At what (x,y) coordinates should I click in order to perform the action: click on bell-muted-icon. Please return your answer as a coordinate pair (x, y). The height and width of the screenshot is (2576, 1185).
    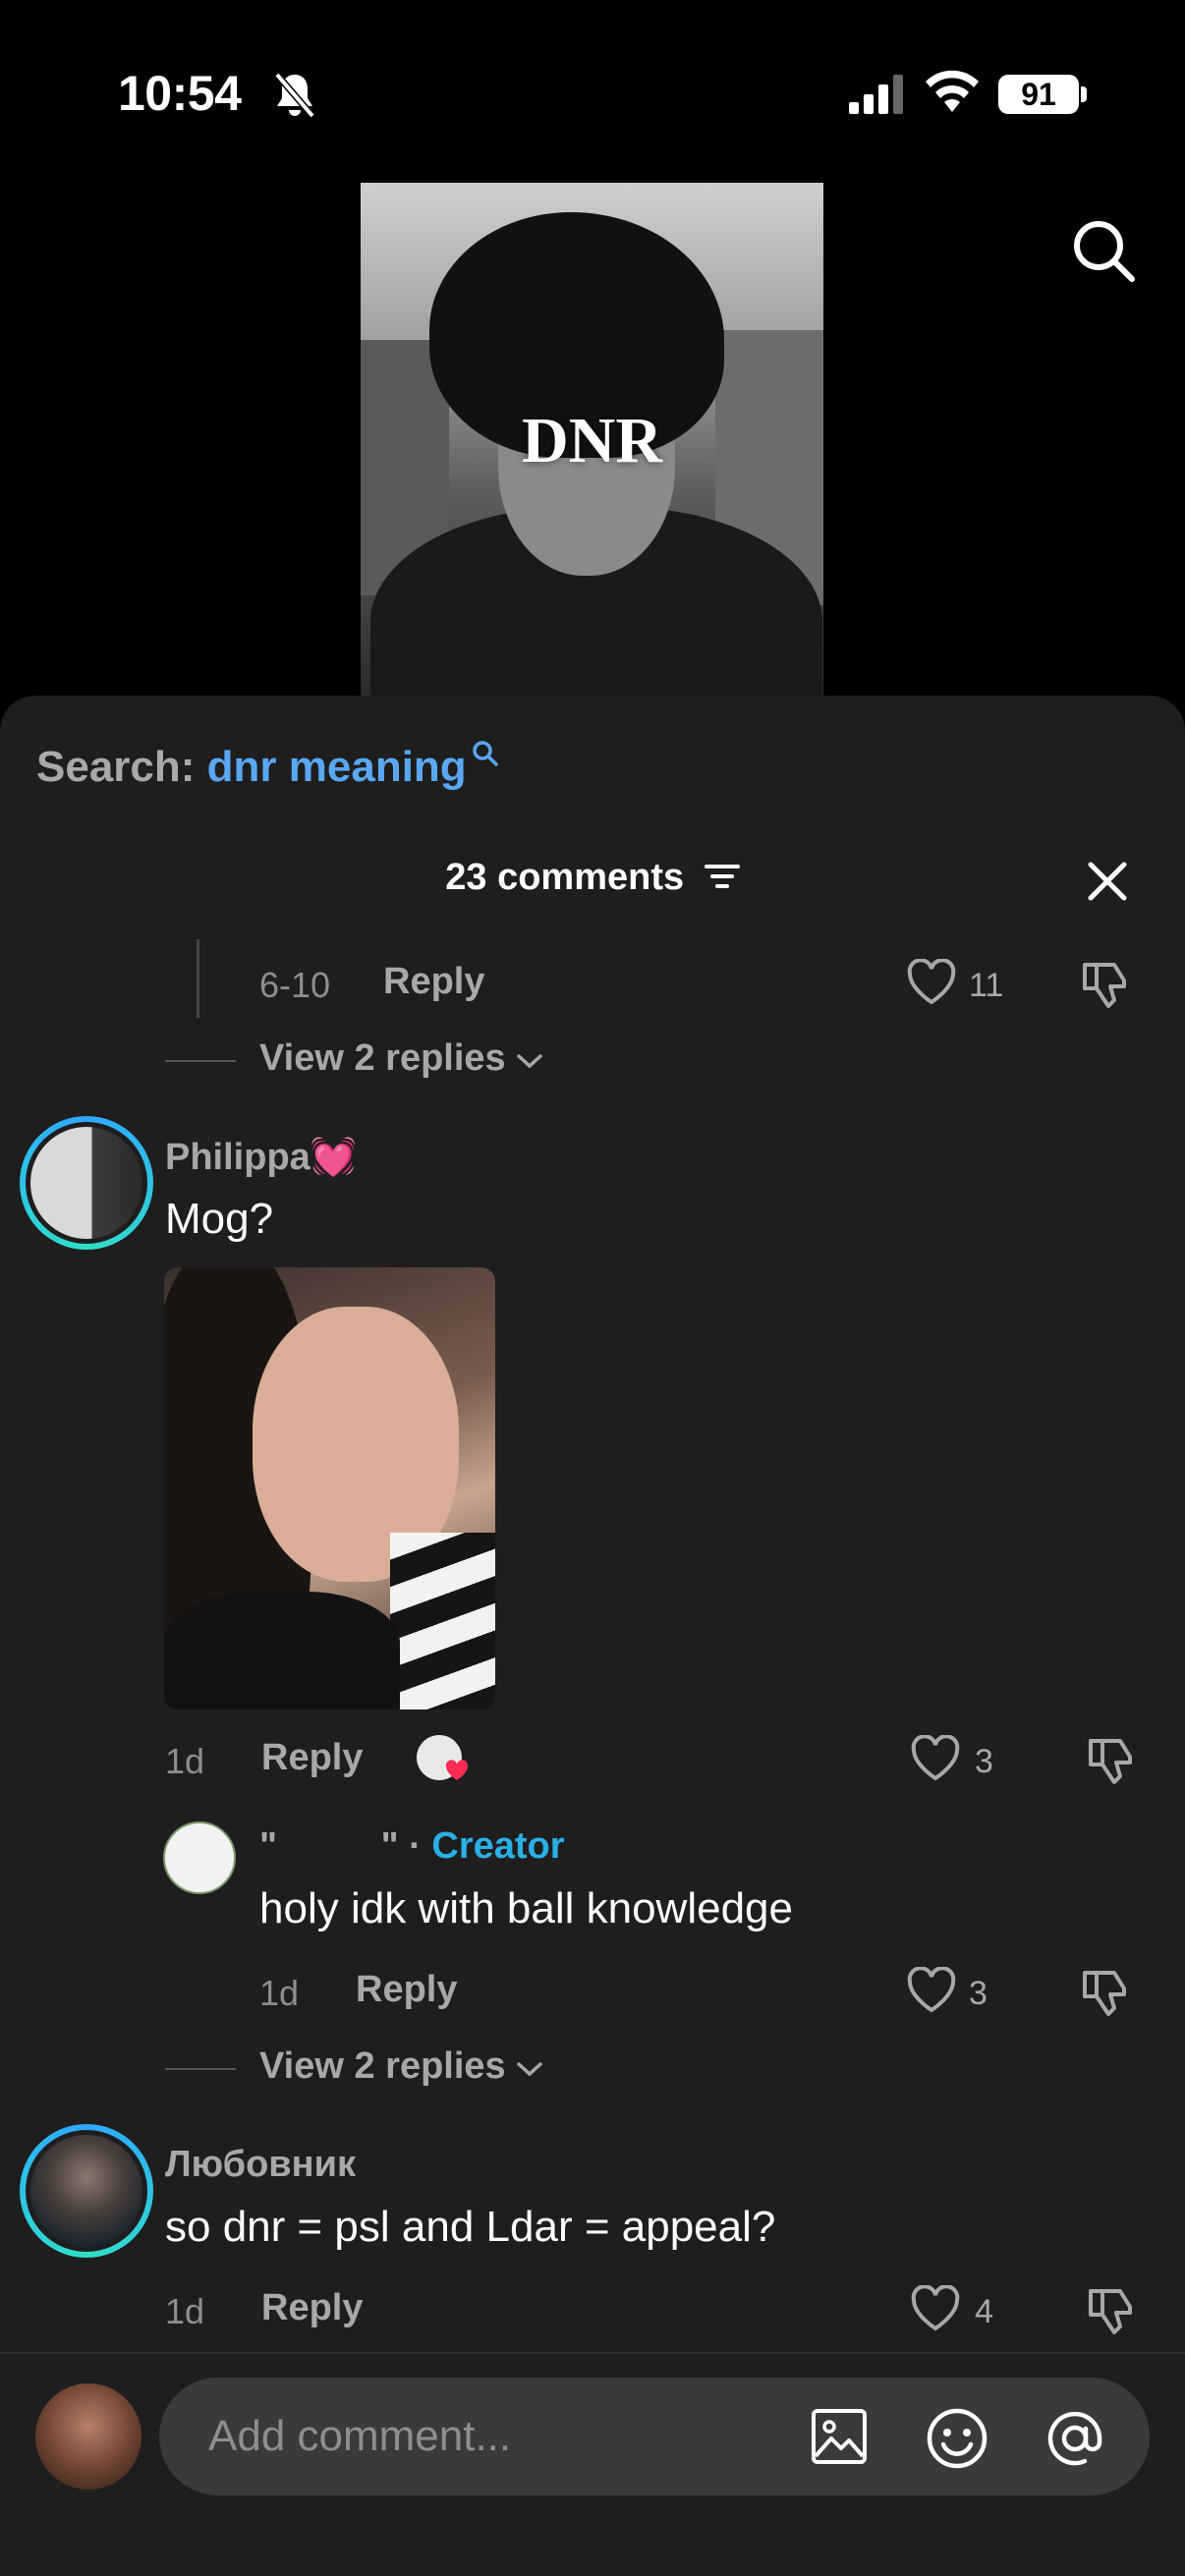
    Looking at the image, I should click on (294, 95).